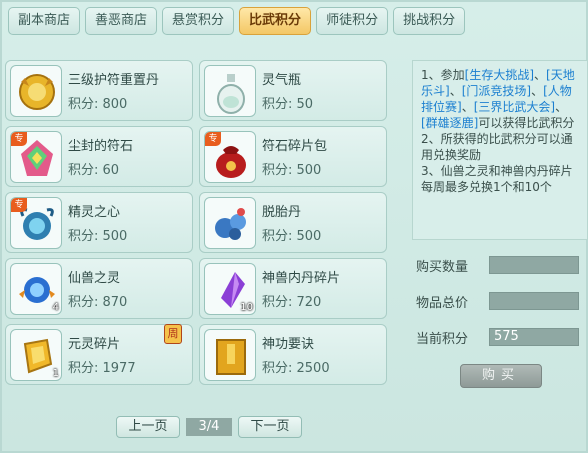  Describe the element at coordinates (94, 170) in the screenshot. I see `item-points: 积分: 60` at that location.